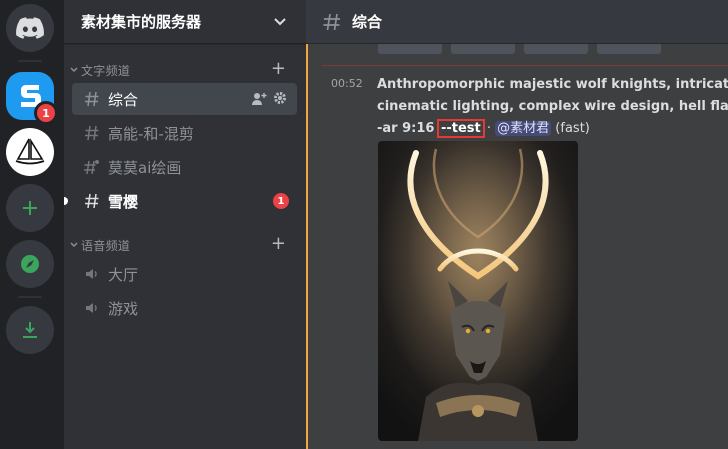 Image resolution: width=728 pixels, height=449 pixels. What do you see at coordinates (517, 22) in the screenshot?
I see `channel-header: 综合` at bounding box center [517, 22].